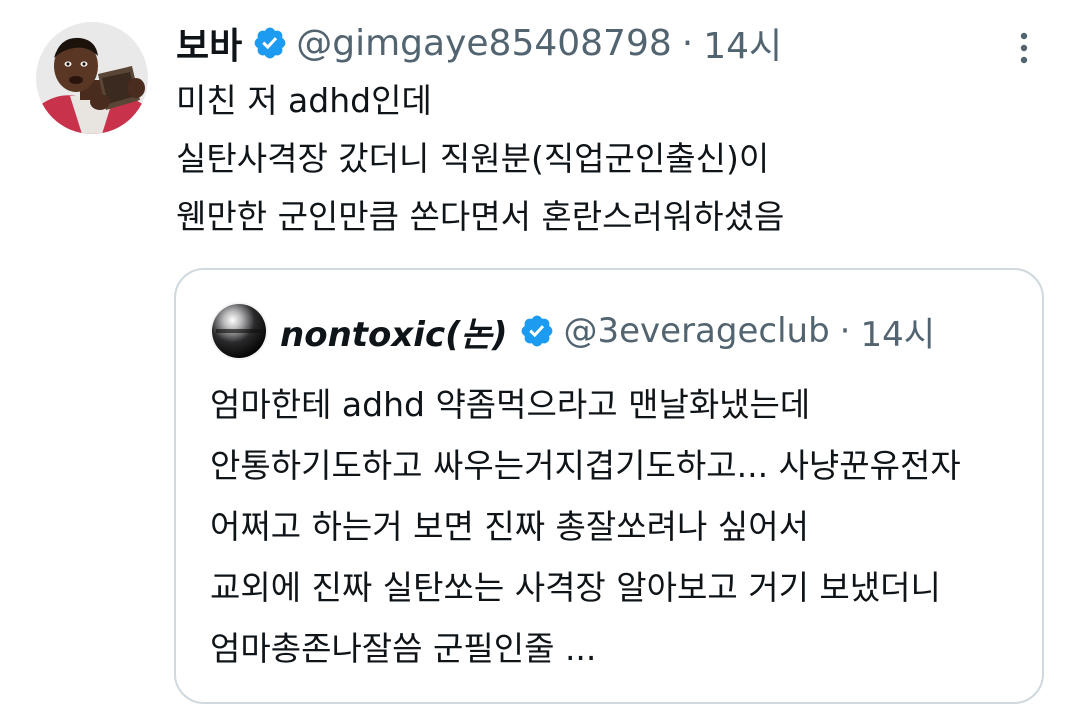 The height and width of the screenshot is (714, 1080). Describe the element at coordinates (473, 158) in the screenshot. I see `tweet-text-line: 실탄사격장 갔더니 직원분(직업군인출신)이` at that location.